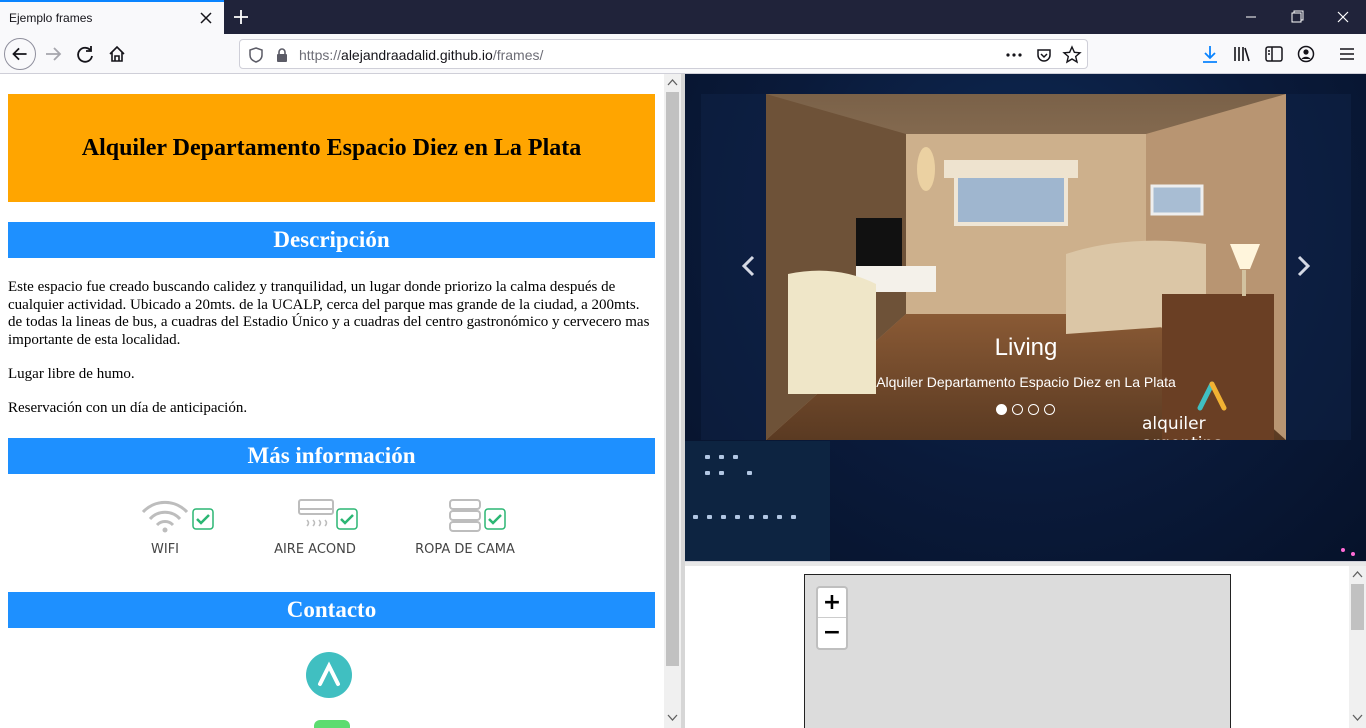  I want to click on amenity-label: AIRE ACOND, so click(315, 549).